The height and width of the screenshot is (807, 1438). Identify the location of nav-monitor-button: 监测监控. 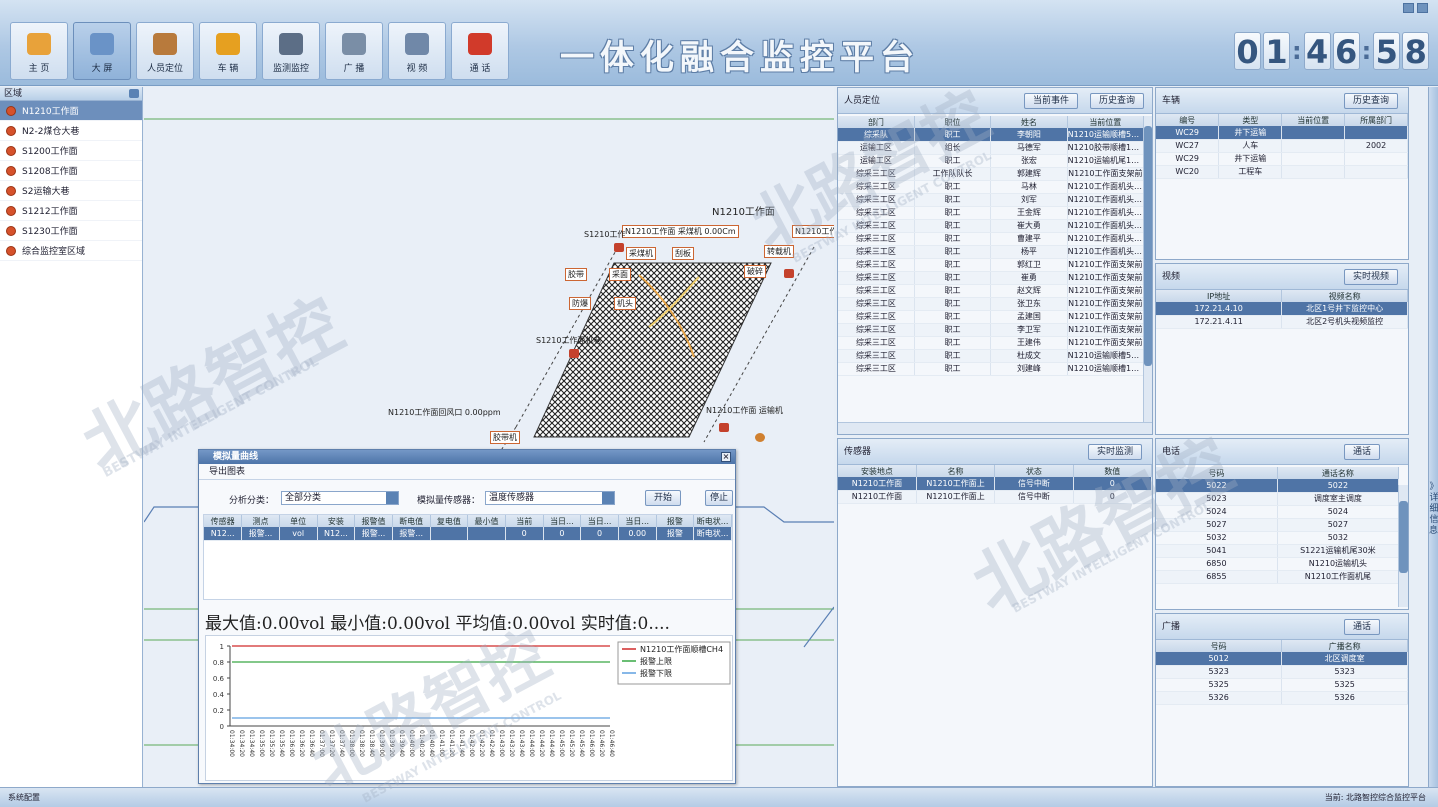
(291, 51).